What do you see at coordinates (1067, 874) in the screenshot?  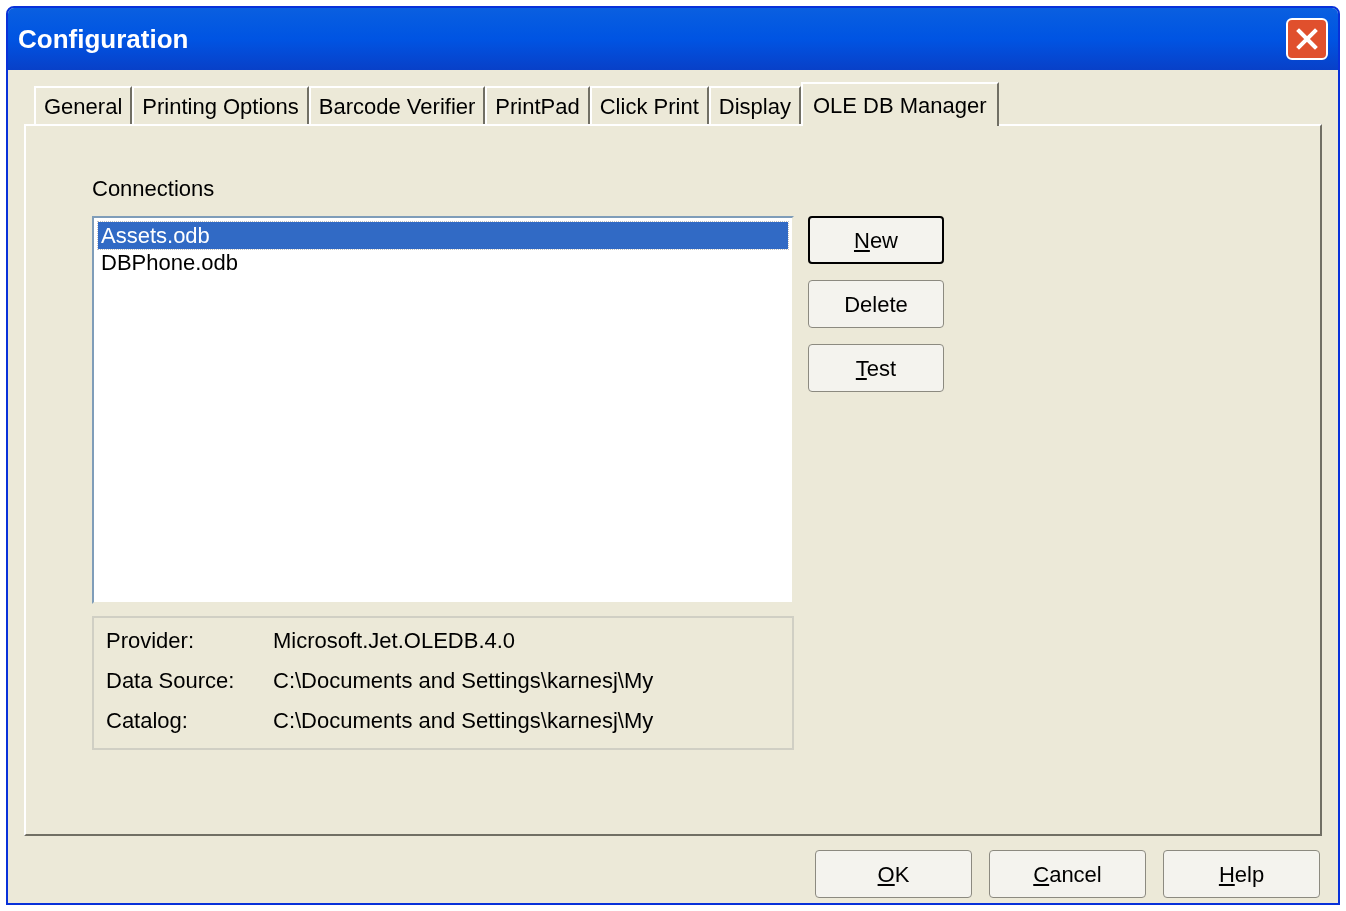 I see `dialog-button: Cancel` at bounding box center [1067, 874].